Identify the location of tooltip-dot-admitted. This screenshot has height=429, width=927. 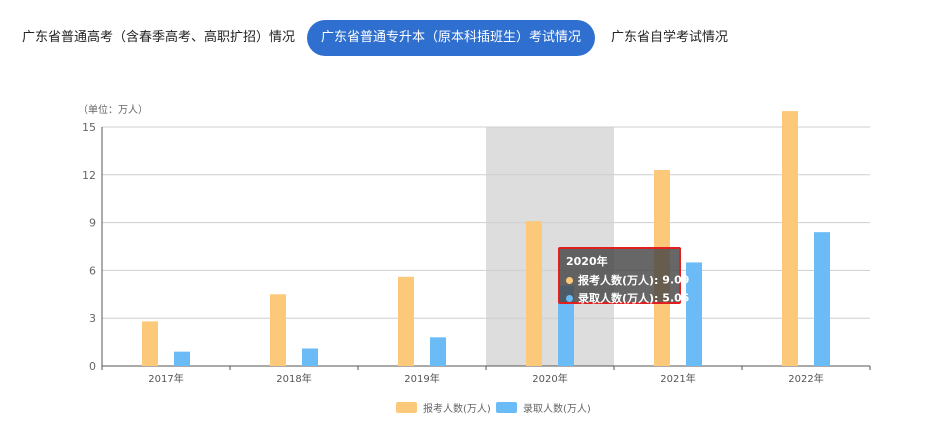
(569, 298).